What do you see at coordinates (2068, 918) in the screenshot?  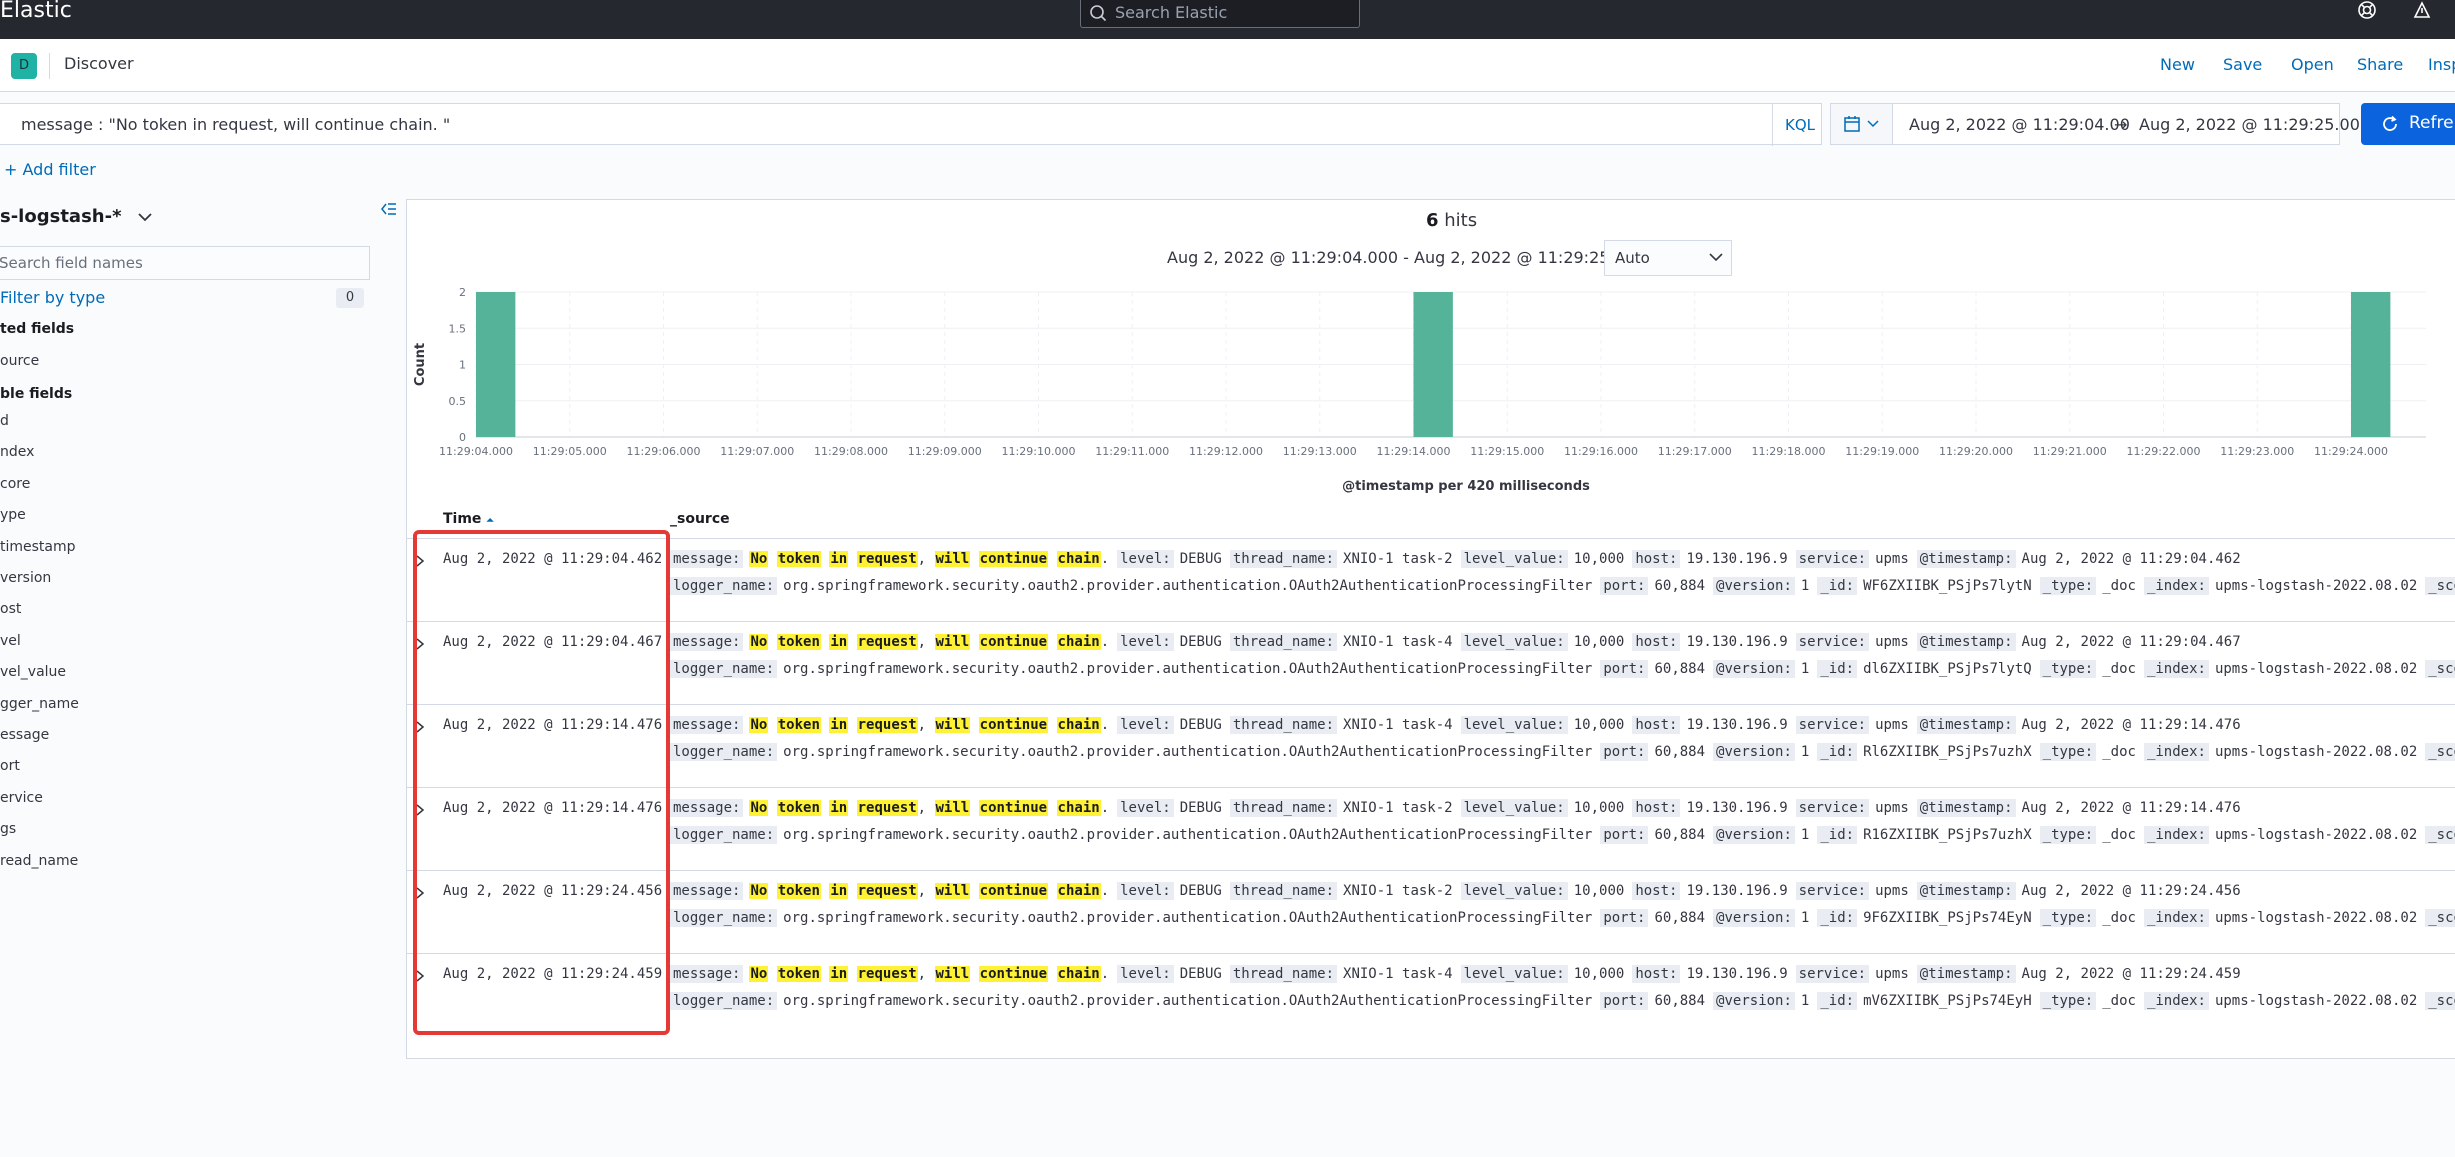 I see `field-key-type: _type:` at bounding box center [2068, 918].